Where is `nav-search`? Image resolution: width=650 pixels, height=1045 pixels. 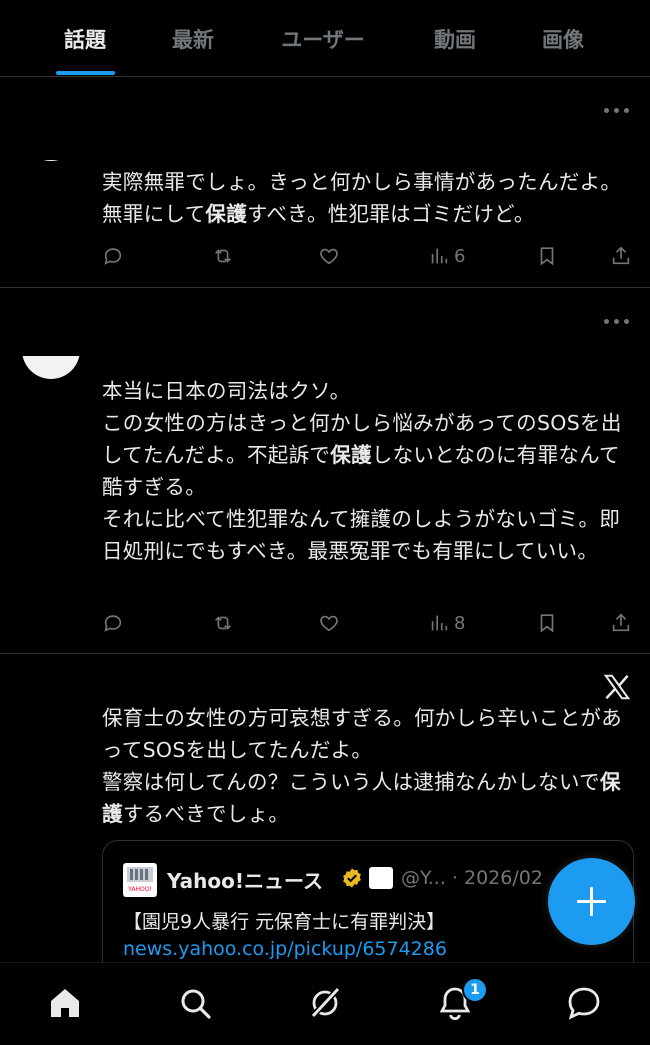 nav-search is located at coordinates (195, 1003).